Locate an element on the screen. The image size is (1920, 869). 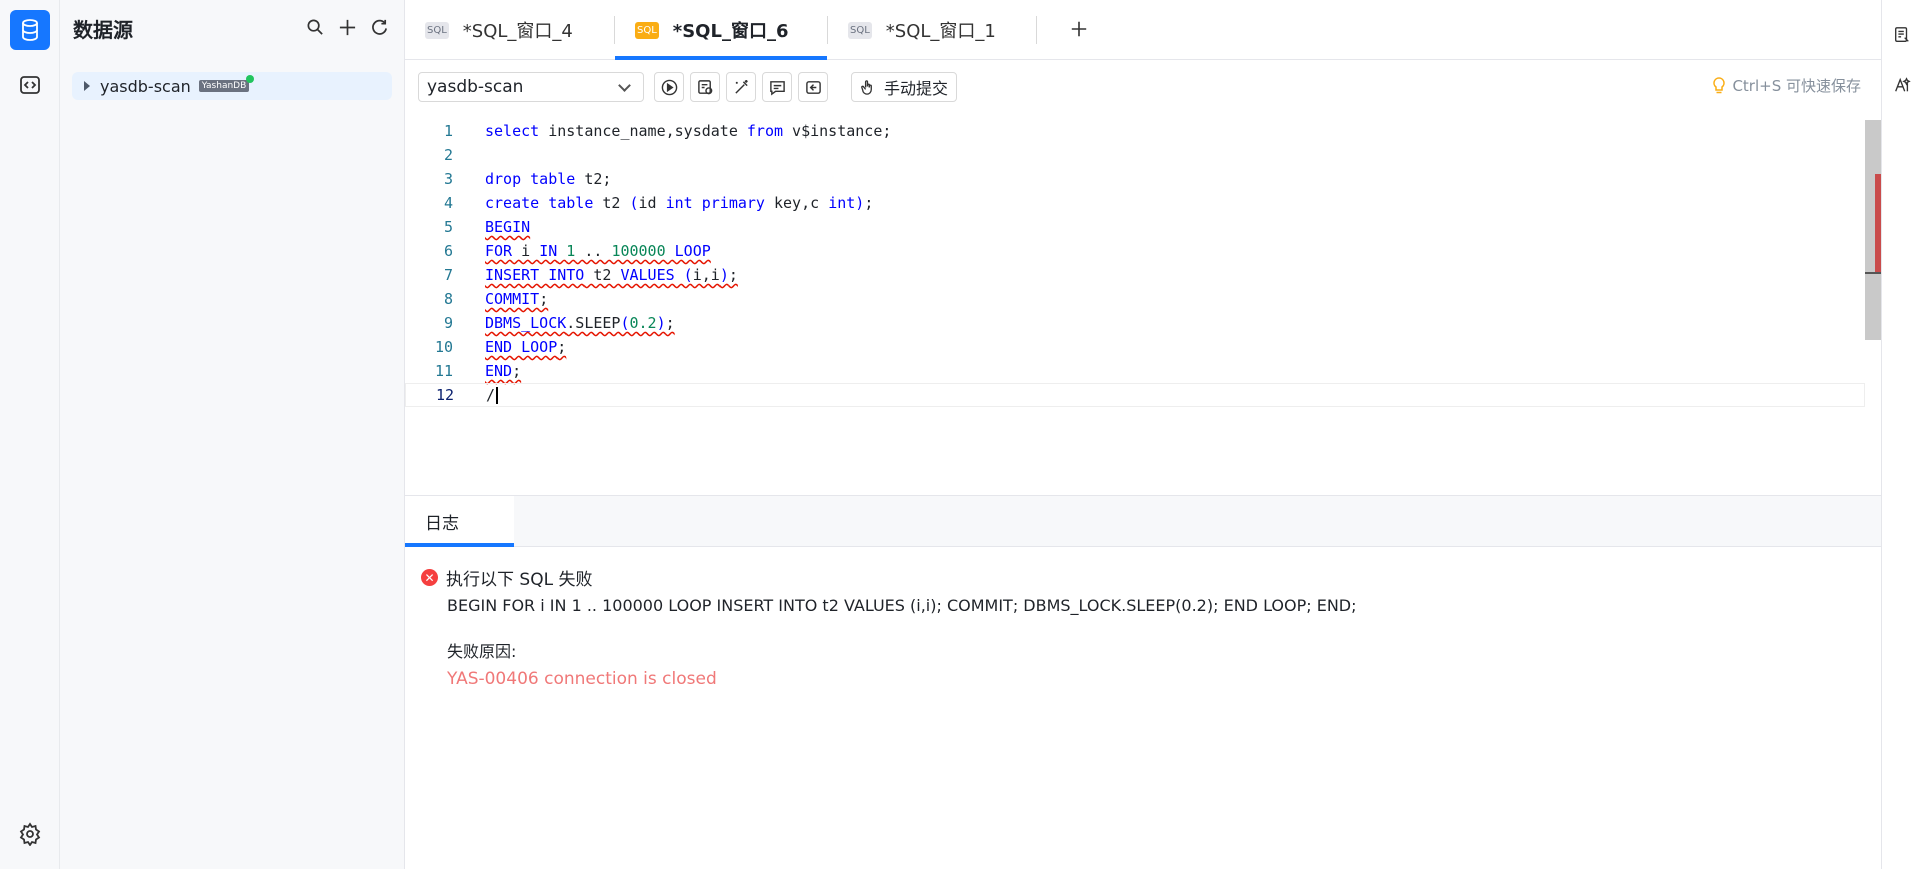
tab-sql-window-4: SQL *SQL_窗口_4 is located at coordinates (510, 30).